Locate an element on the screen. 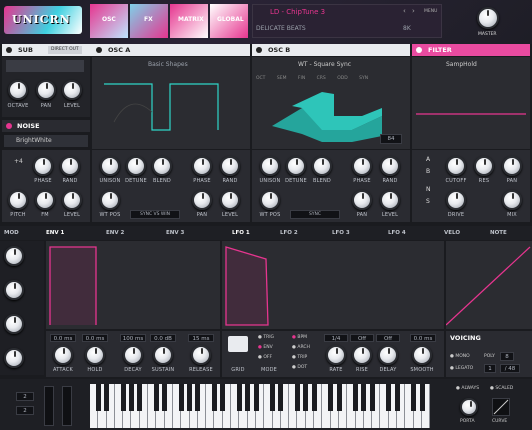 The image size is (532, 430). lfo-delay-value: Off is located at coordinates (388, 338).